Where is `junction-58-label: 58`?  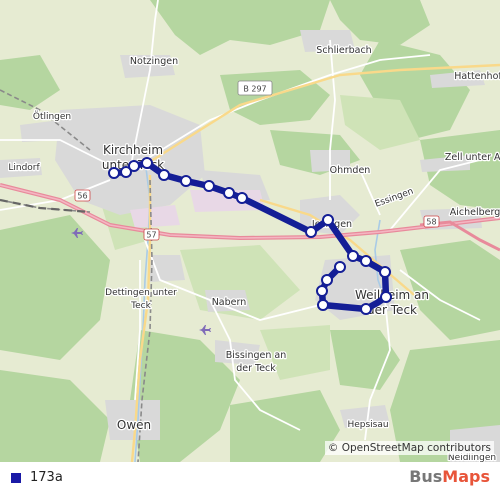
junction-58-label: 58 is located at coordinates (431, 222).